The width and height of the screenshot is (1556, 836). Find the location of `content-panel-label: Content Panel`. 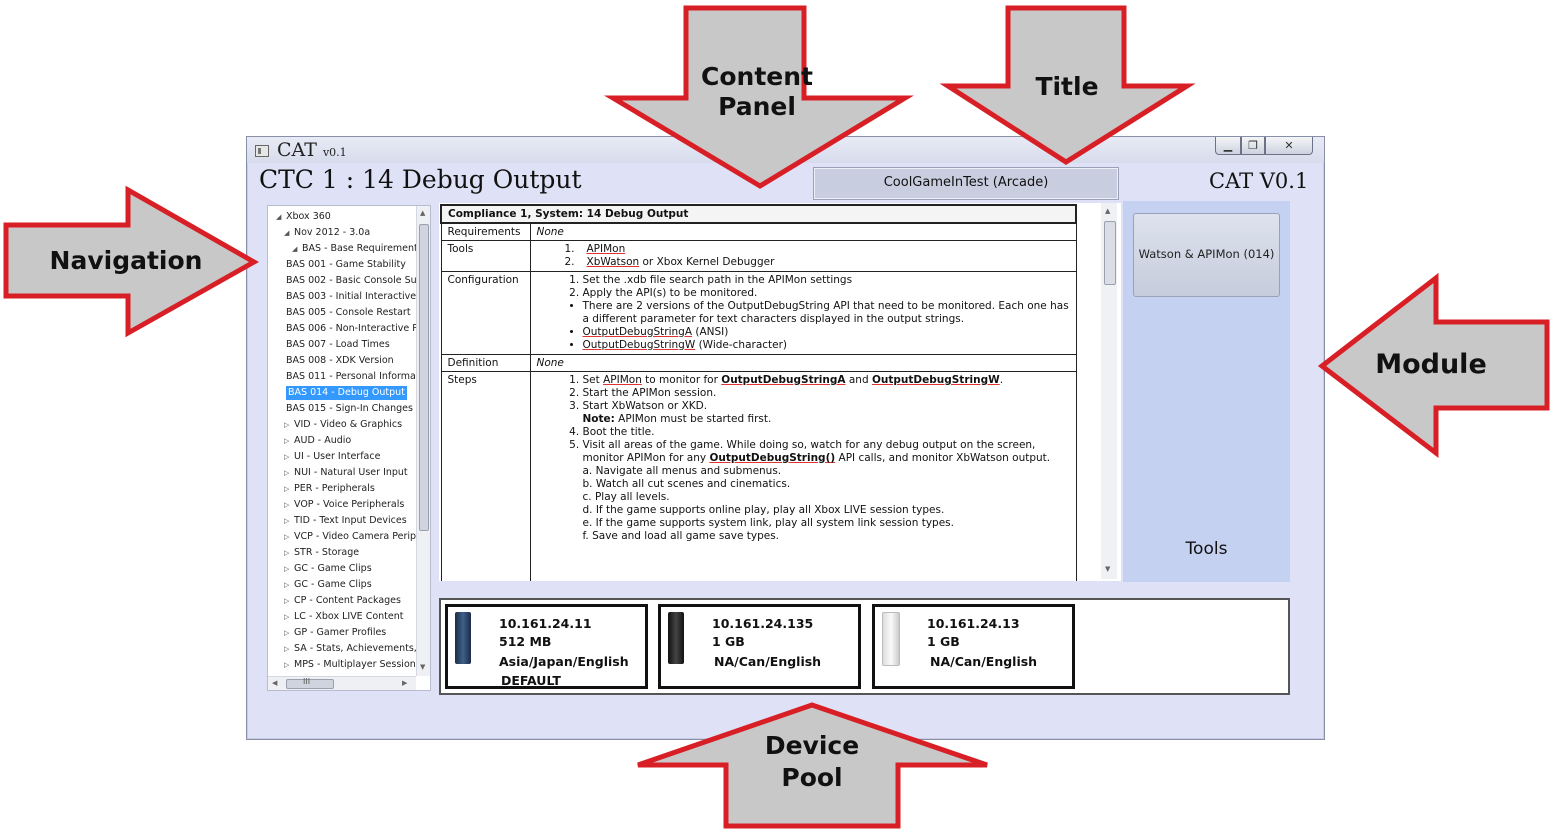

content-panel-label: Content Panel is located at coordinates (757, 92).